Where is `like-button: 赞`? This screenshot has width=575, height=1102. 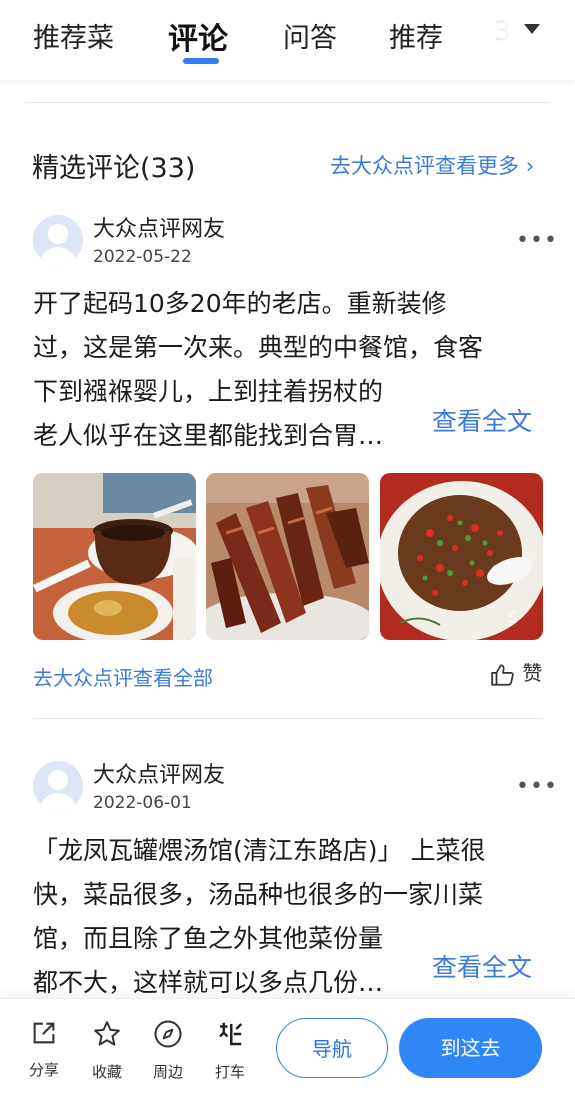
like-button: 赞 is located at coordinates (516, 672).